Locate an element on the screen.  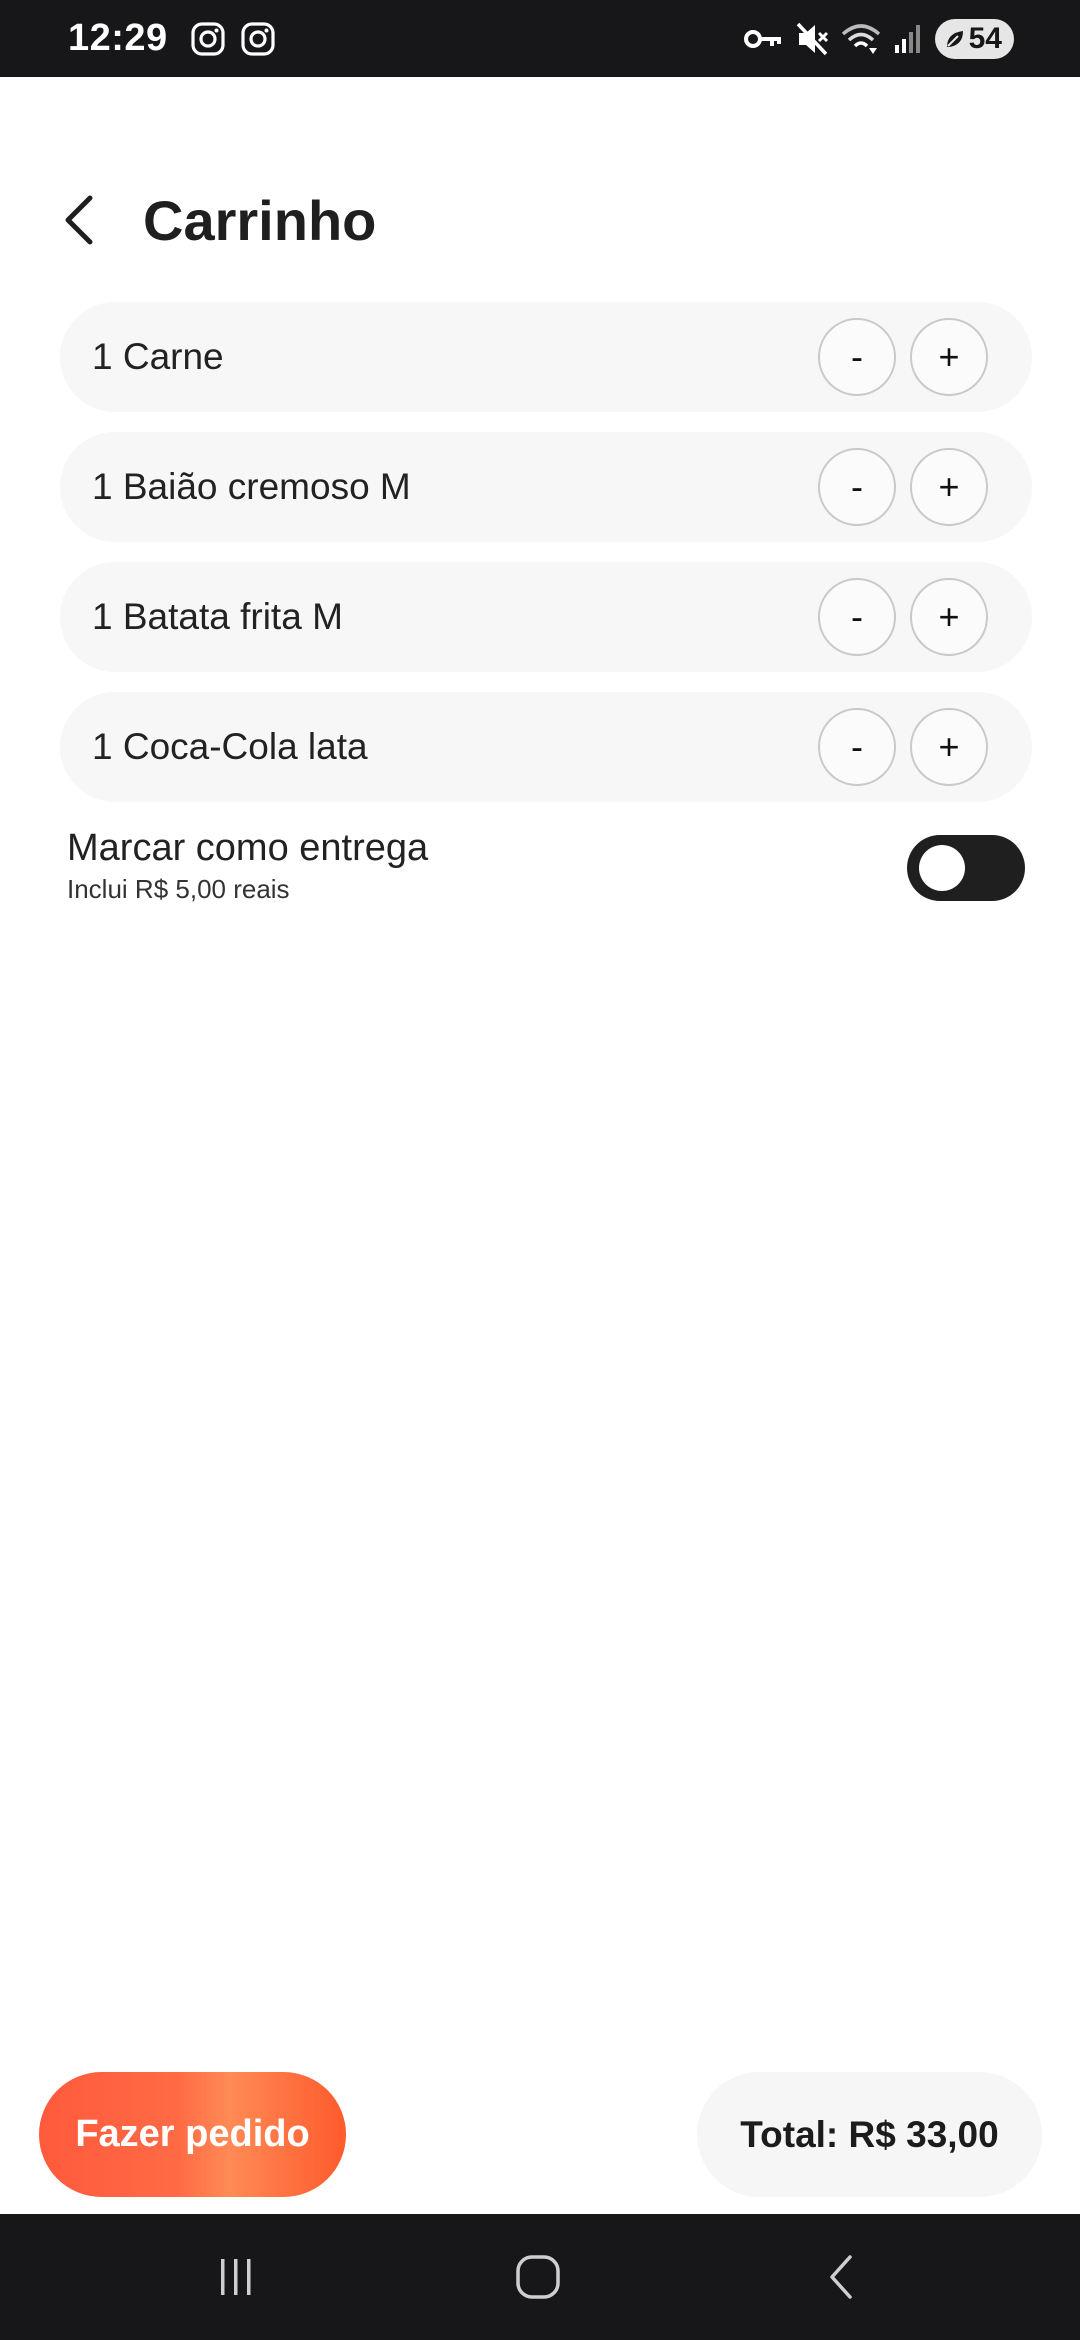
order-total: Total: R$ 33,00 is located at coordinates (869, 2134).